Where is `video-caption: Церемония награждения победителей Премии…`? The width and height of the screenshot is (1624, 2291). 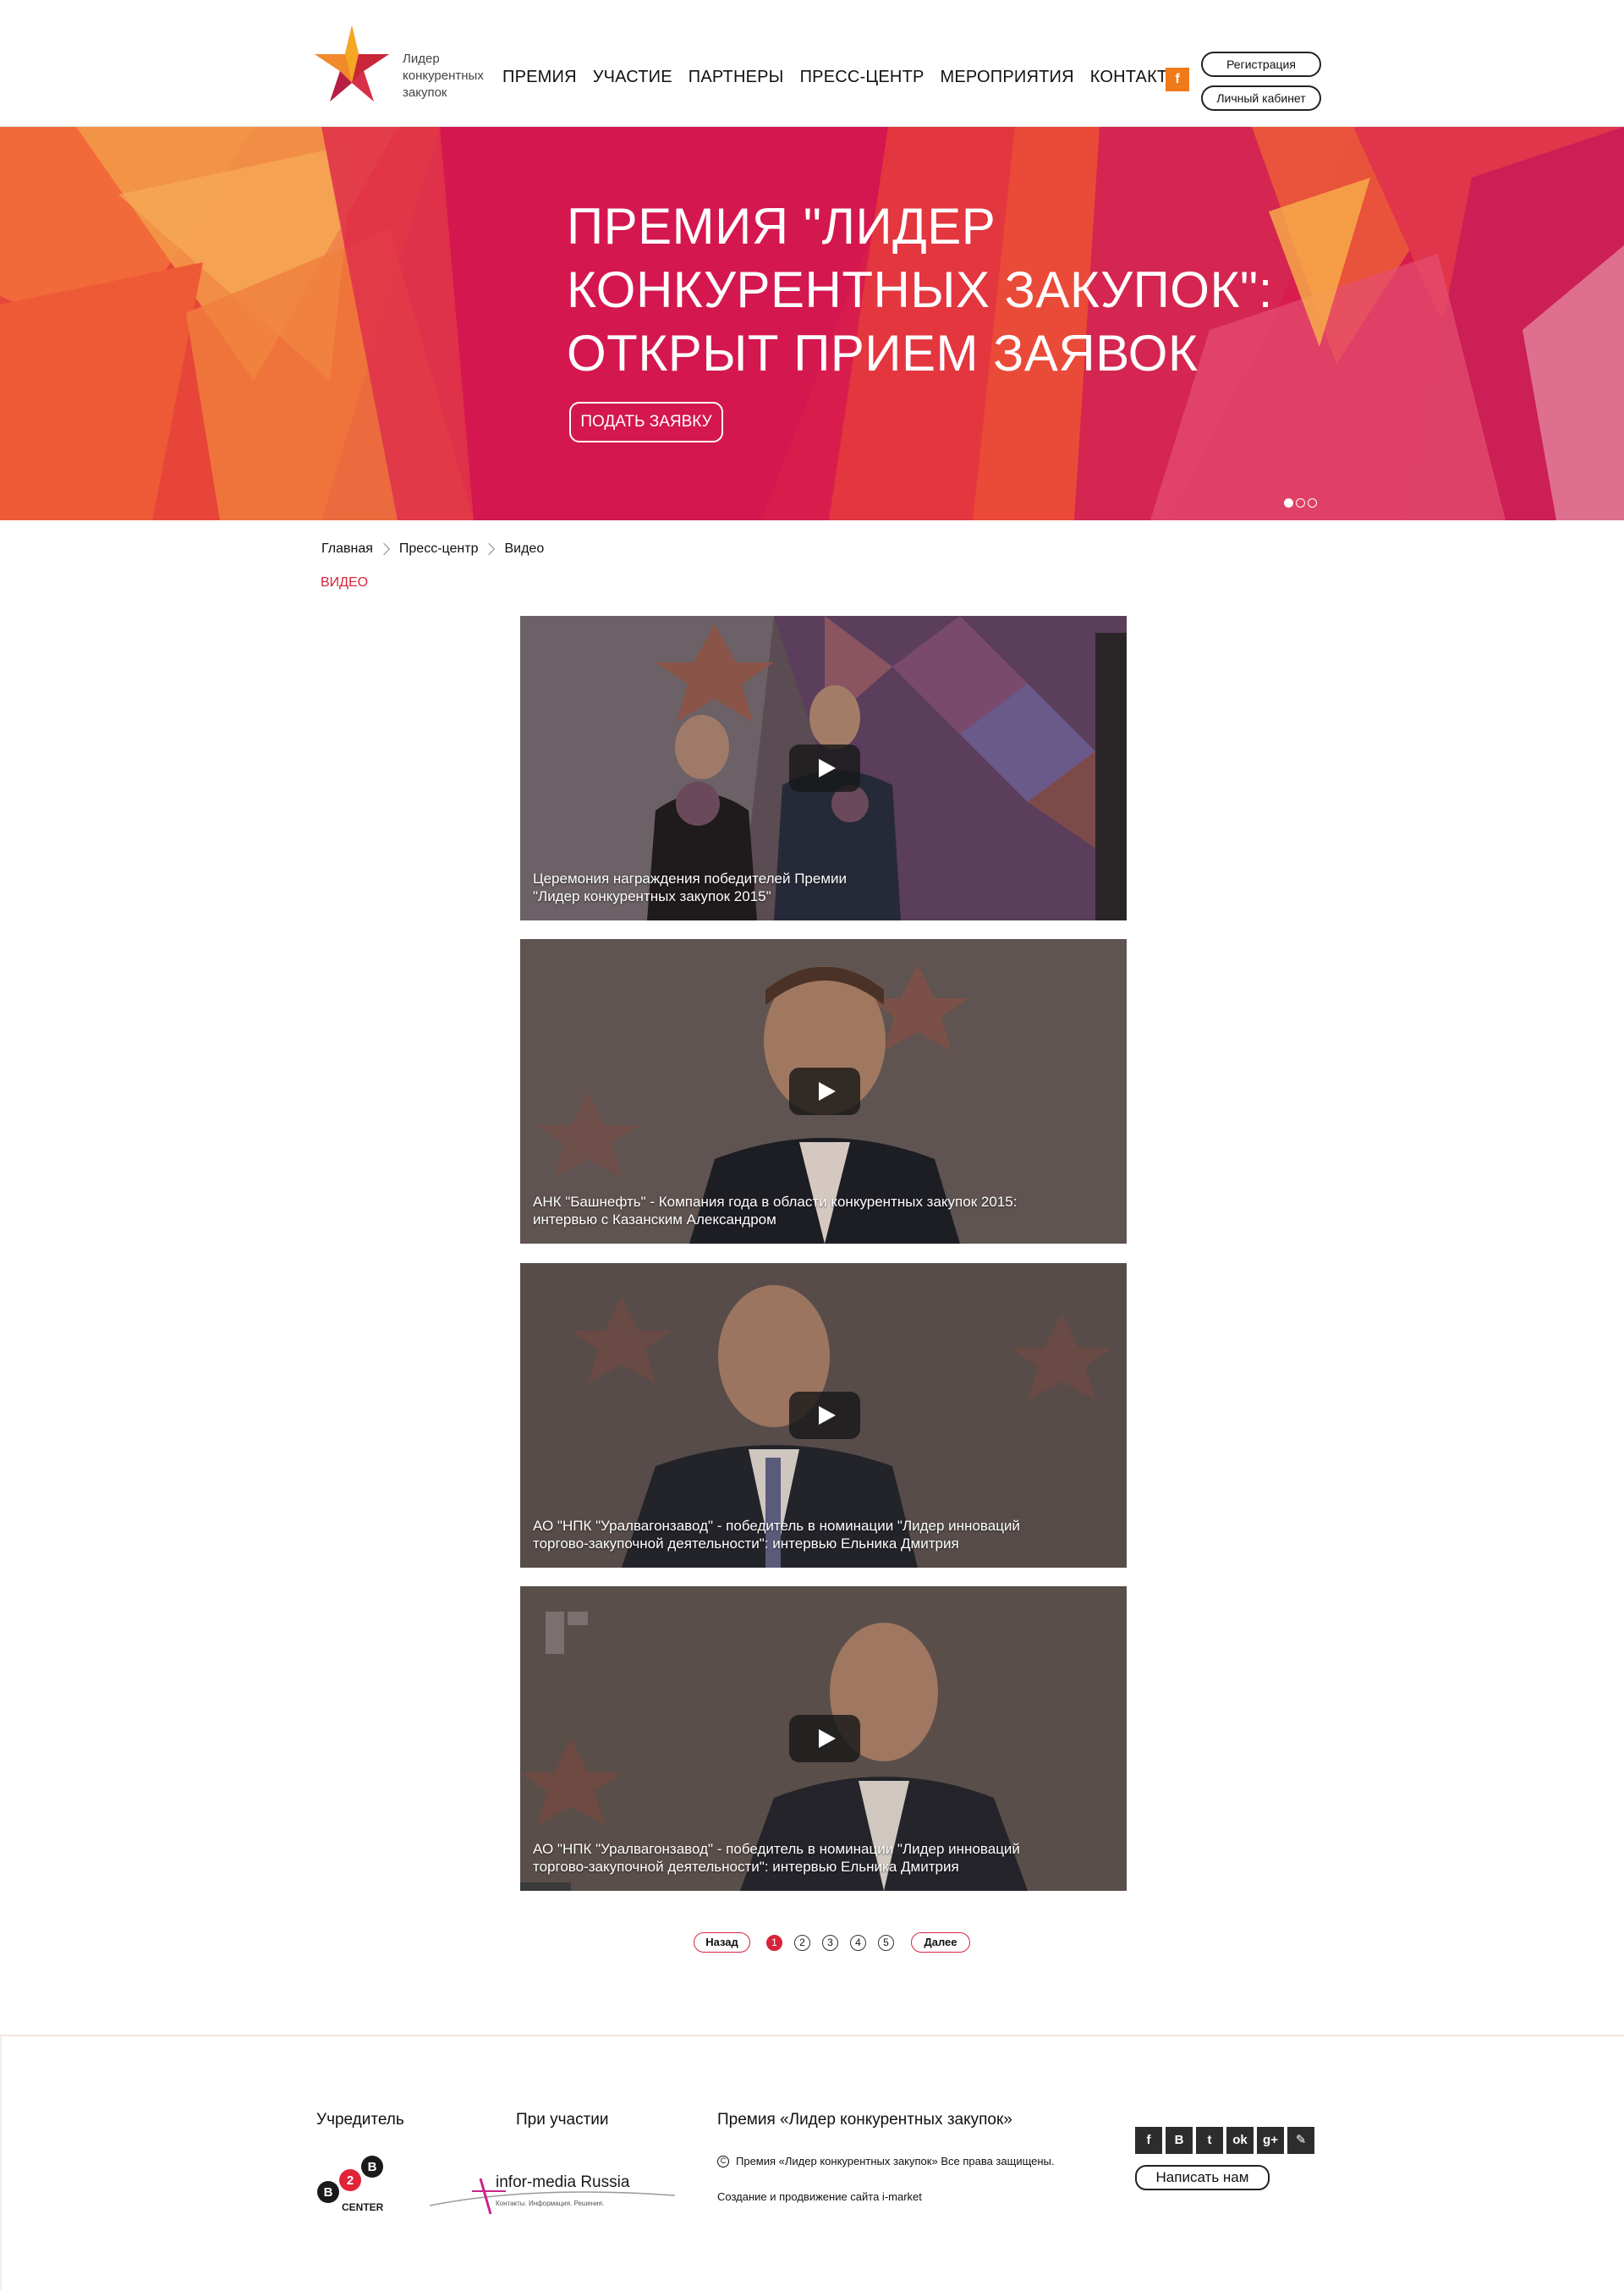
video-caption: Церемония награждения победителей Премии… is located at coordinates (825, 888).